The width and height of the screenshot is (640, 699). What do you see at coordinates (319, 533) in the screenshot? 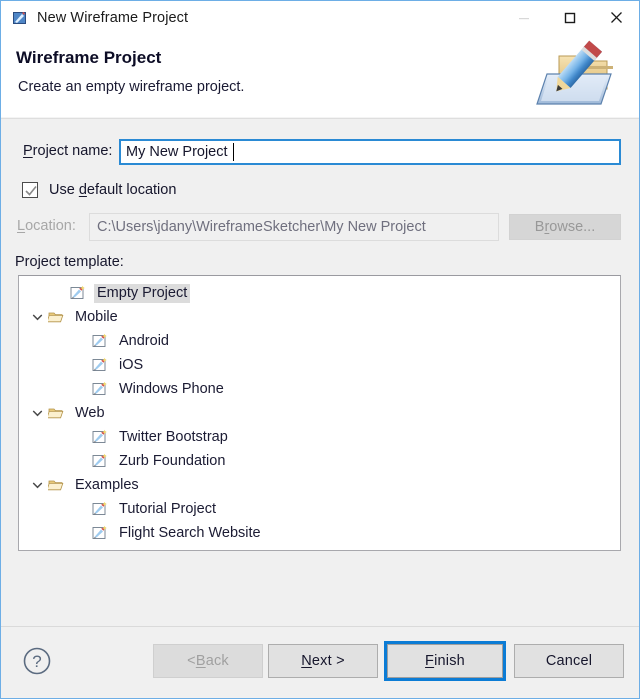
I see `tree-item: Flight Search Website` at bounding box center [319, 533].